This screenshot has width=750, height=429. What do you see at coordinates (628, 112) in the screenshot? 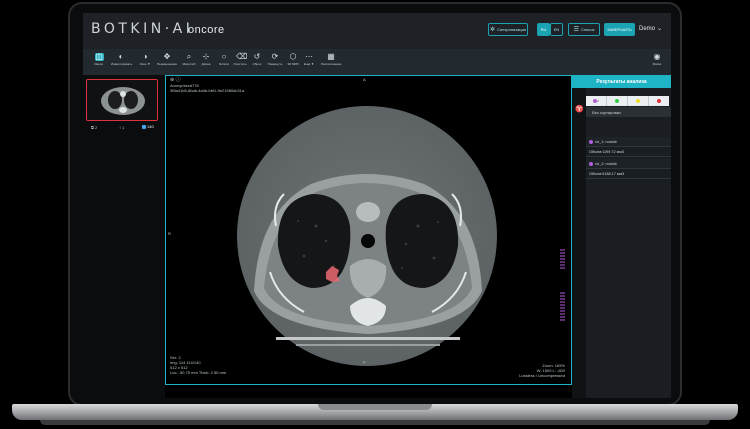
I see `unsorted-header: Без сортировки` at bounding box center [628, 112].